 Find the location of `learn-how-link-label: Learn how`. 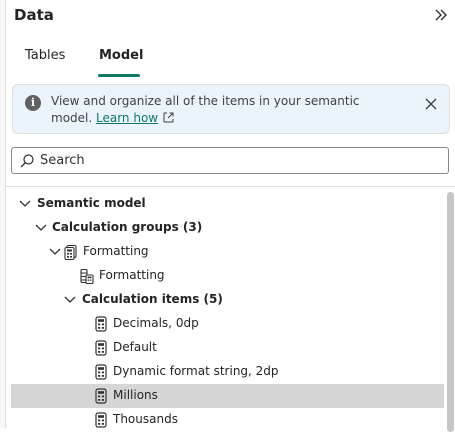

learn-how-link-label: Learn how is located at coordinates (127, 118).